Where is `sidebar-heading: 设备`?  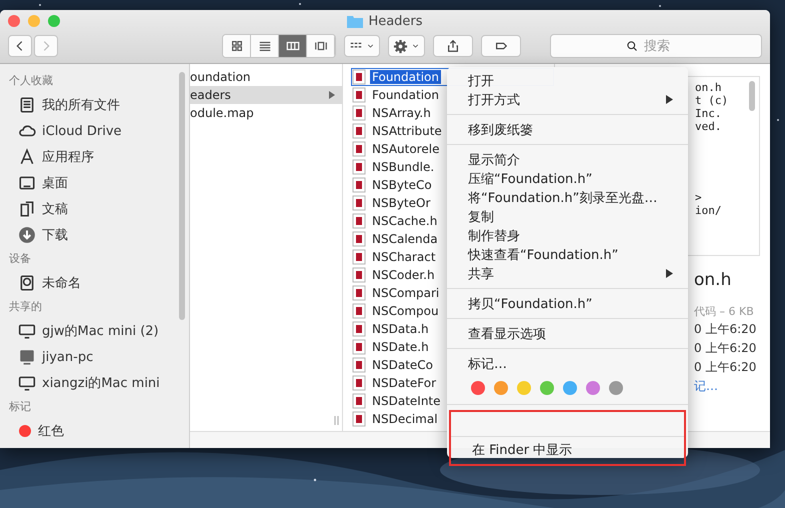 sidebar-heading: 设备 is located at coordinates (20, 259).